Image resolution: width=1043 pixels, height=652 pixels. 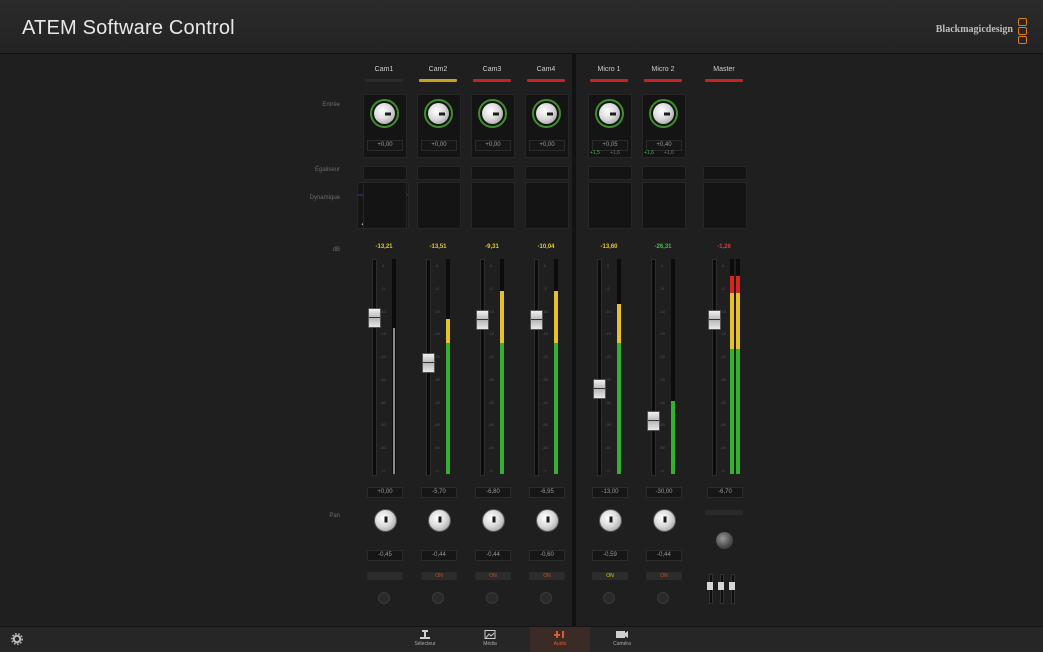 What do you see at coordinates (425, 639) in the screenshot?
I see `nav-tab-switcher: Sélecteur` at bounding box center [425, 639].